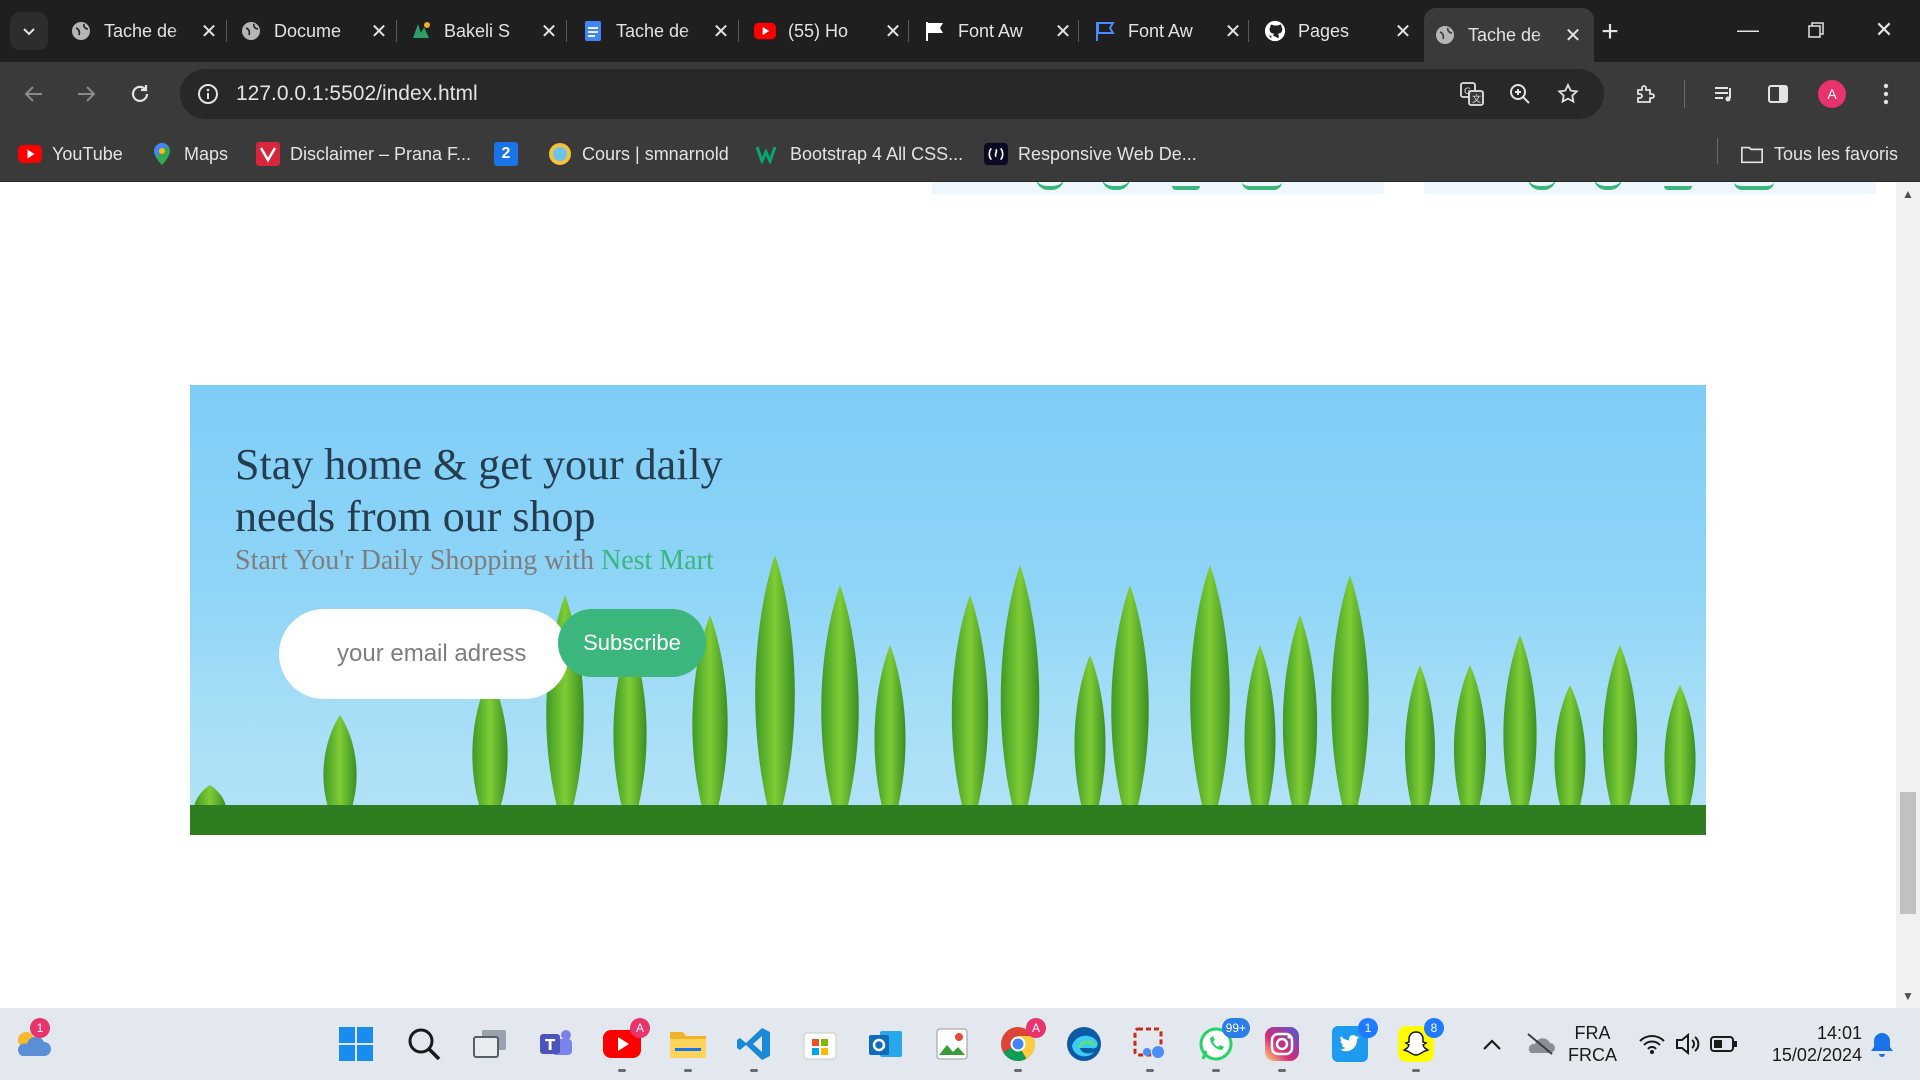 This screenshot has height=1080, width=1920. What do you see at coordinates (1592, 1044) in the screenshot?
I see `language-indicator: FRA FRCA` at bounding box center [1592, 1044].